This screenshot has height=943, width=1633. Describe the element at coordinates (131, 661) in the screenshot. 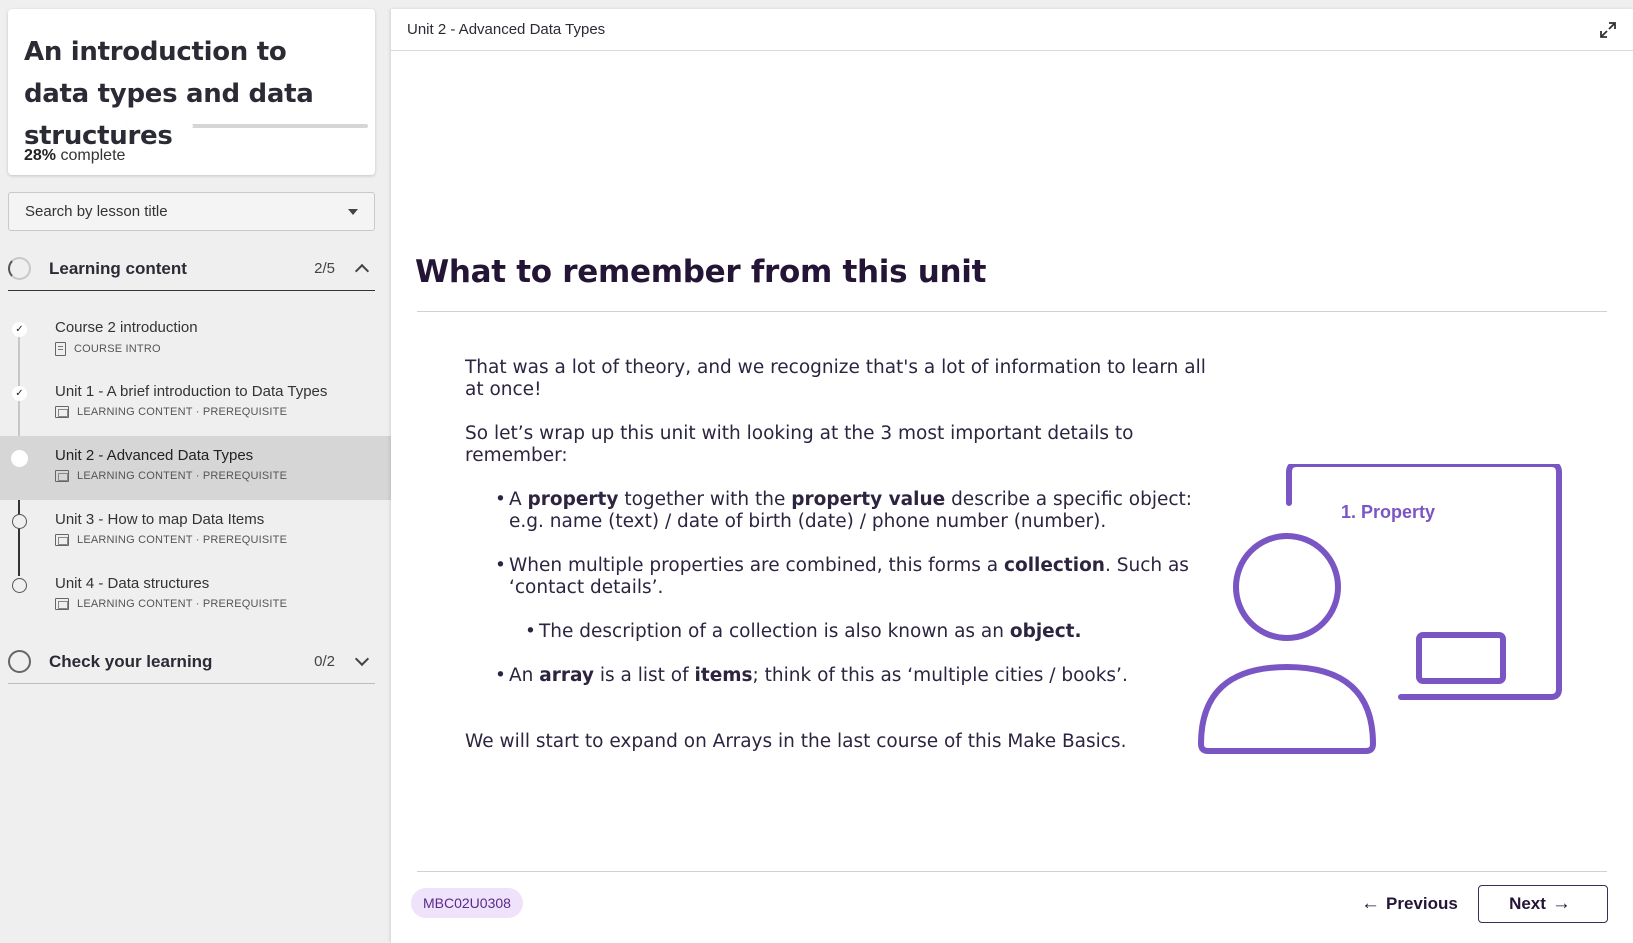

I see `section-label: Check your learning` at that location.